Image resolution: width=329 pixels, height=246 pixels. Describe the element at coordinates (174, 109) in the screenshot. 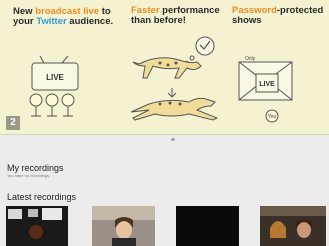

I see `cheetah-fast-sketch` at that location.